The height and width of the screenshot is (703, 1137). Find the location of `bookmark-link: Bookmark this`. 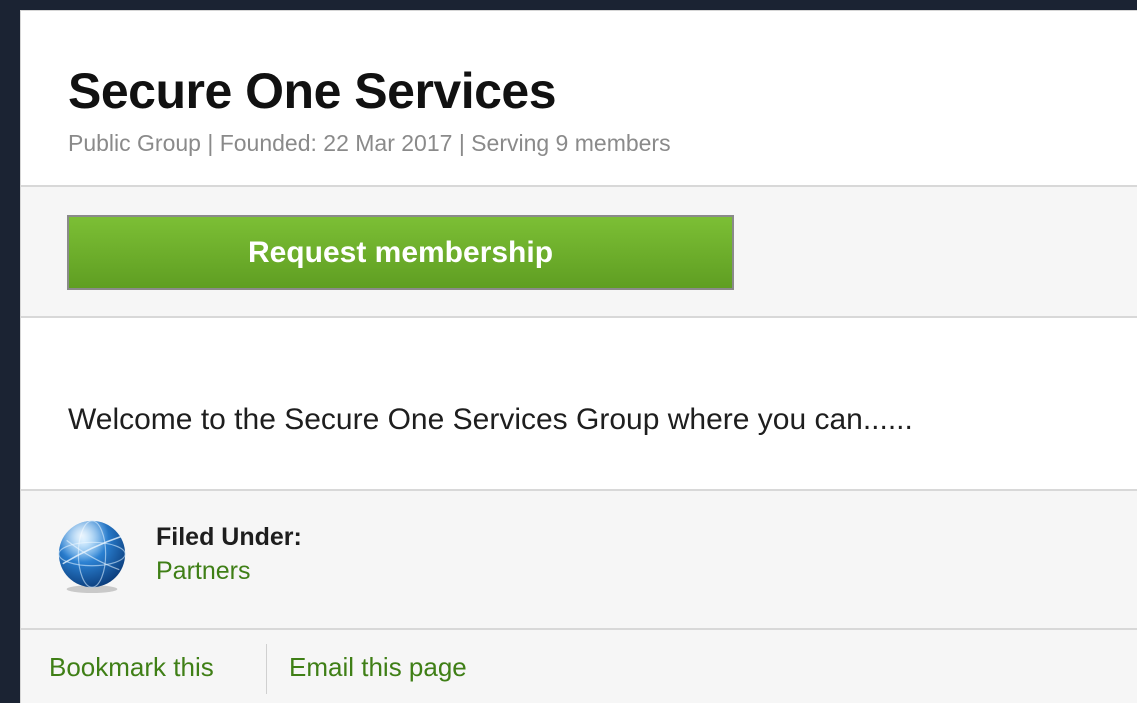

bookmark-link: Bookmark this is located at coordinates (131, 667).